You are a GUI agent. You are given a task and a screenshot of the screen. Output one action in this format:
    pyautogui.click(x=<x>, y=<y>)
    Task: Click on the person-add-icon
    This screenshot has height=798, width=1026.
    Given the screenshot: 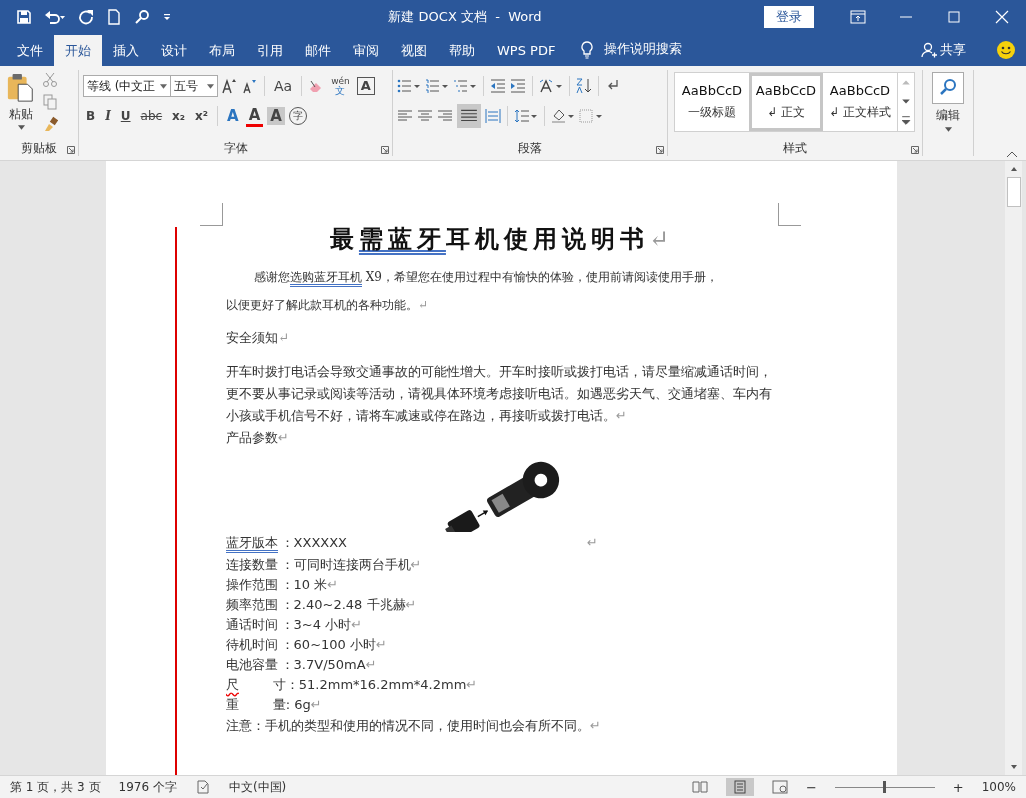 What is the action you would take?
    pyautogui.click(x=929, y=50)
    